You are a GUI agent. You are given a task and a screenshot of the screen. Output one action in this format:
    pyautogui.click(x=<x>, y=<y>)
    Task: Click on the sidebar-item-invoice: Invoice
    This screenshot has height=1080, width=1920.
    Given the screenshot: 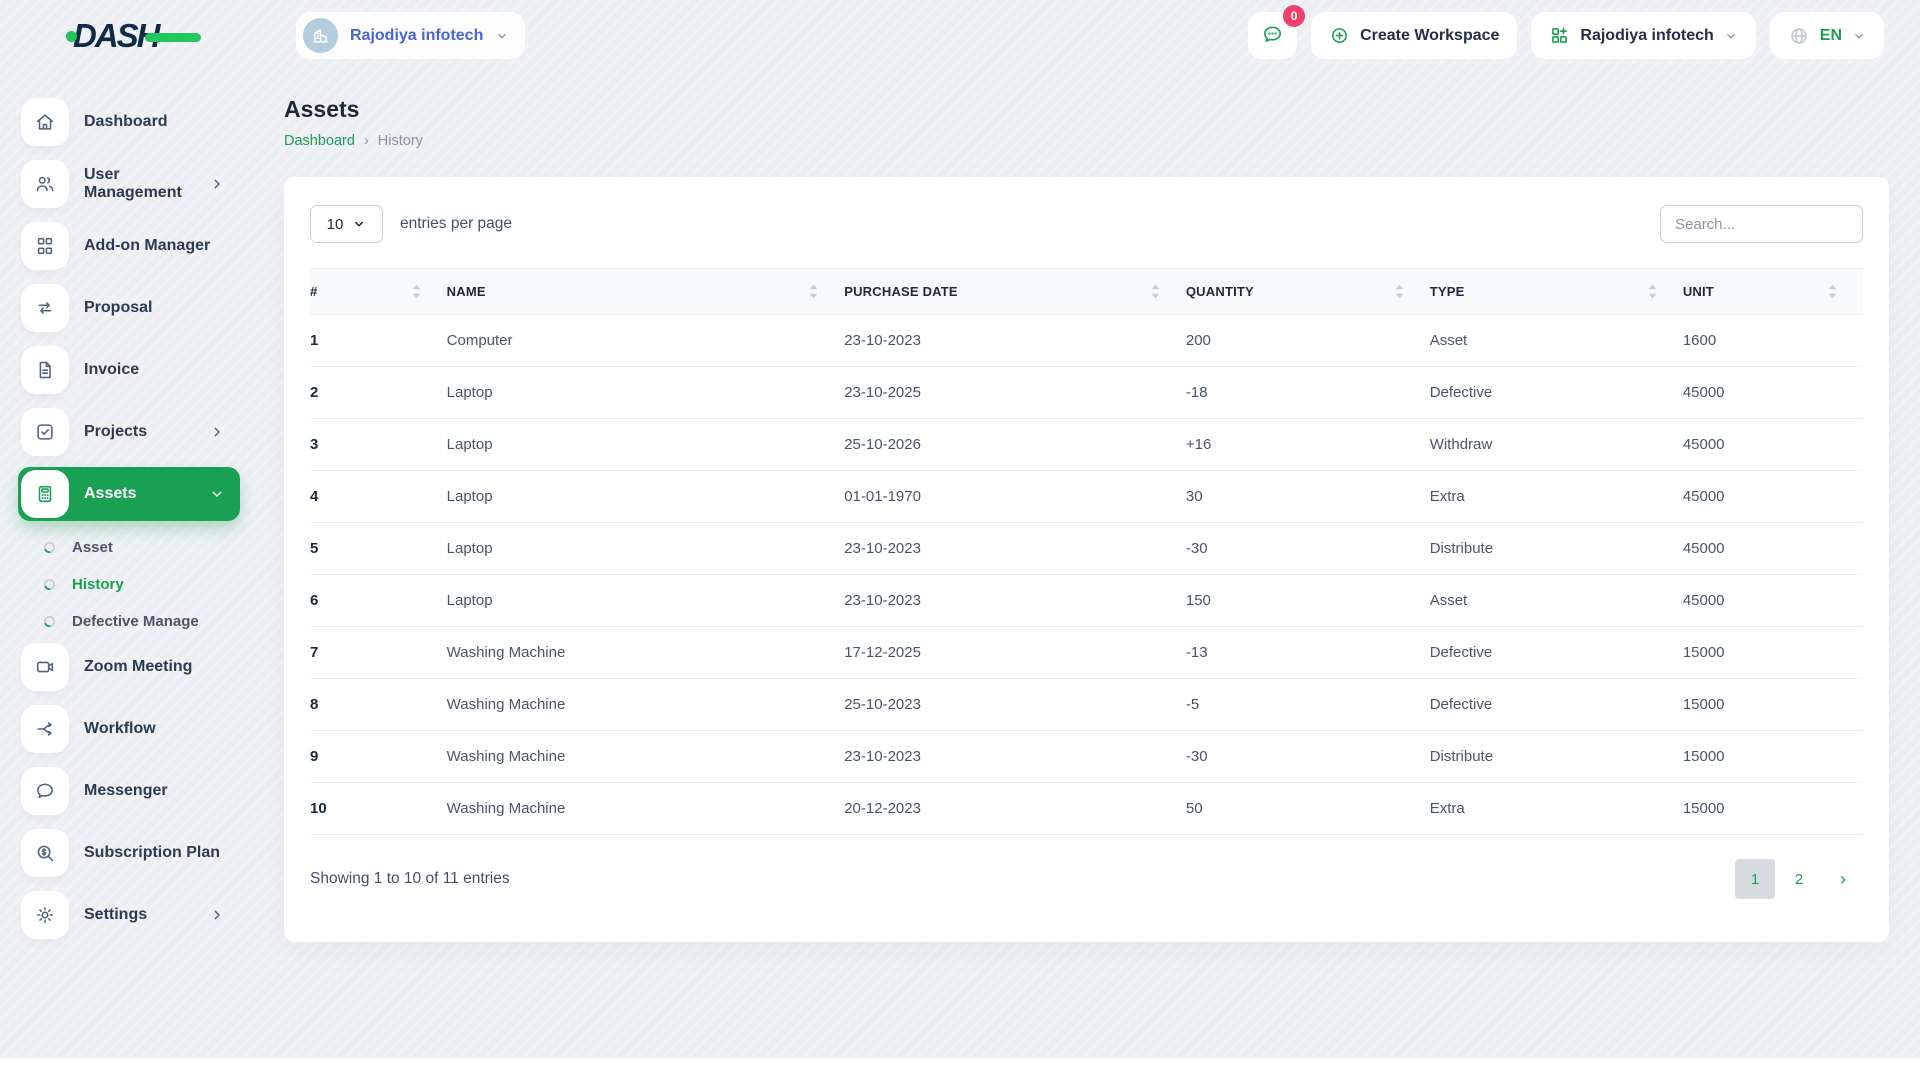 What is the action you would take?
    pyautogui.click(x=129, y=370)
    